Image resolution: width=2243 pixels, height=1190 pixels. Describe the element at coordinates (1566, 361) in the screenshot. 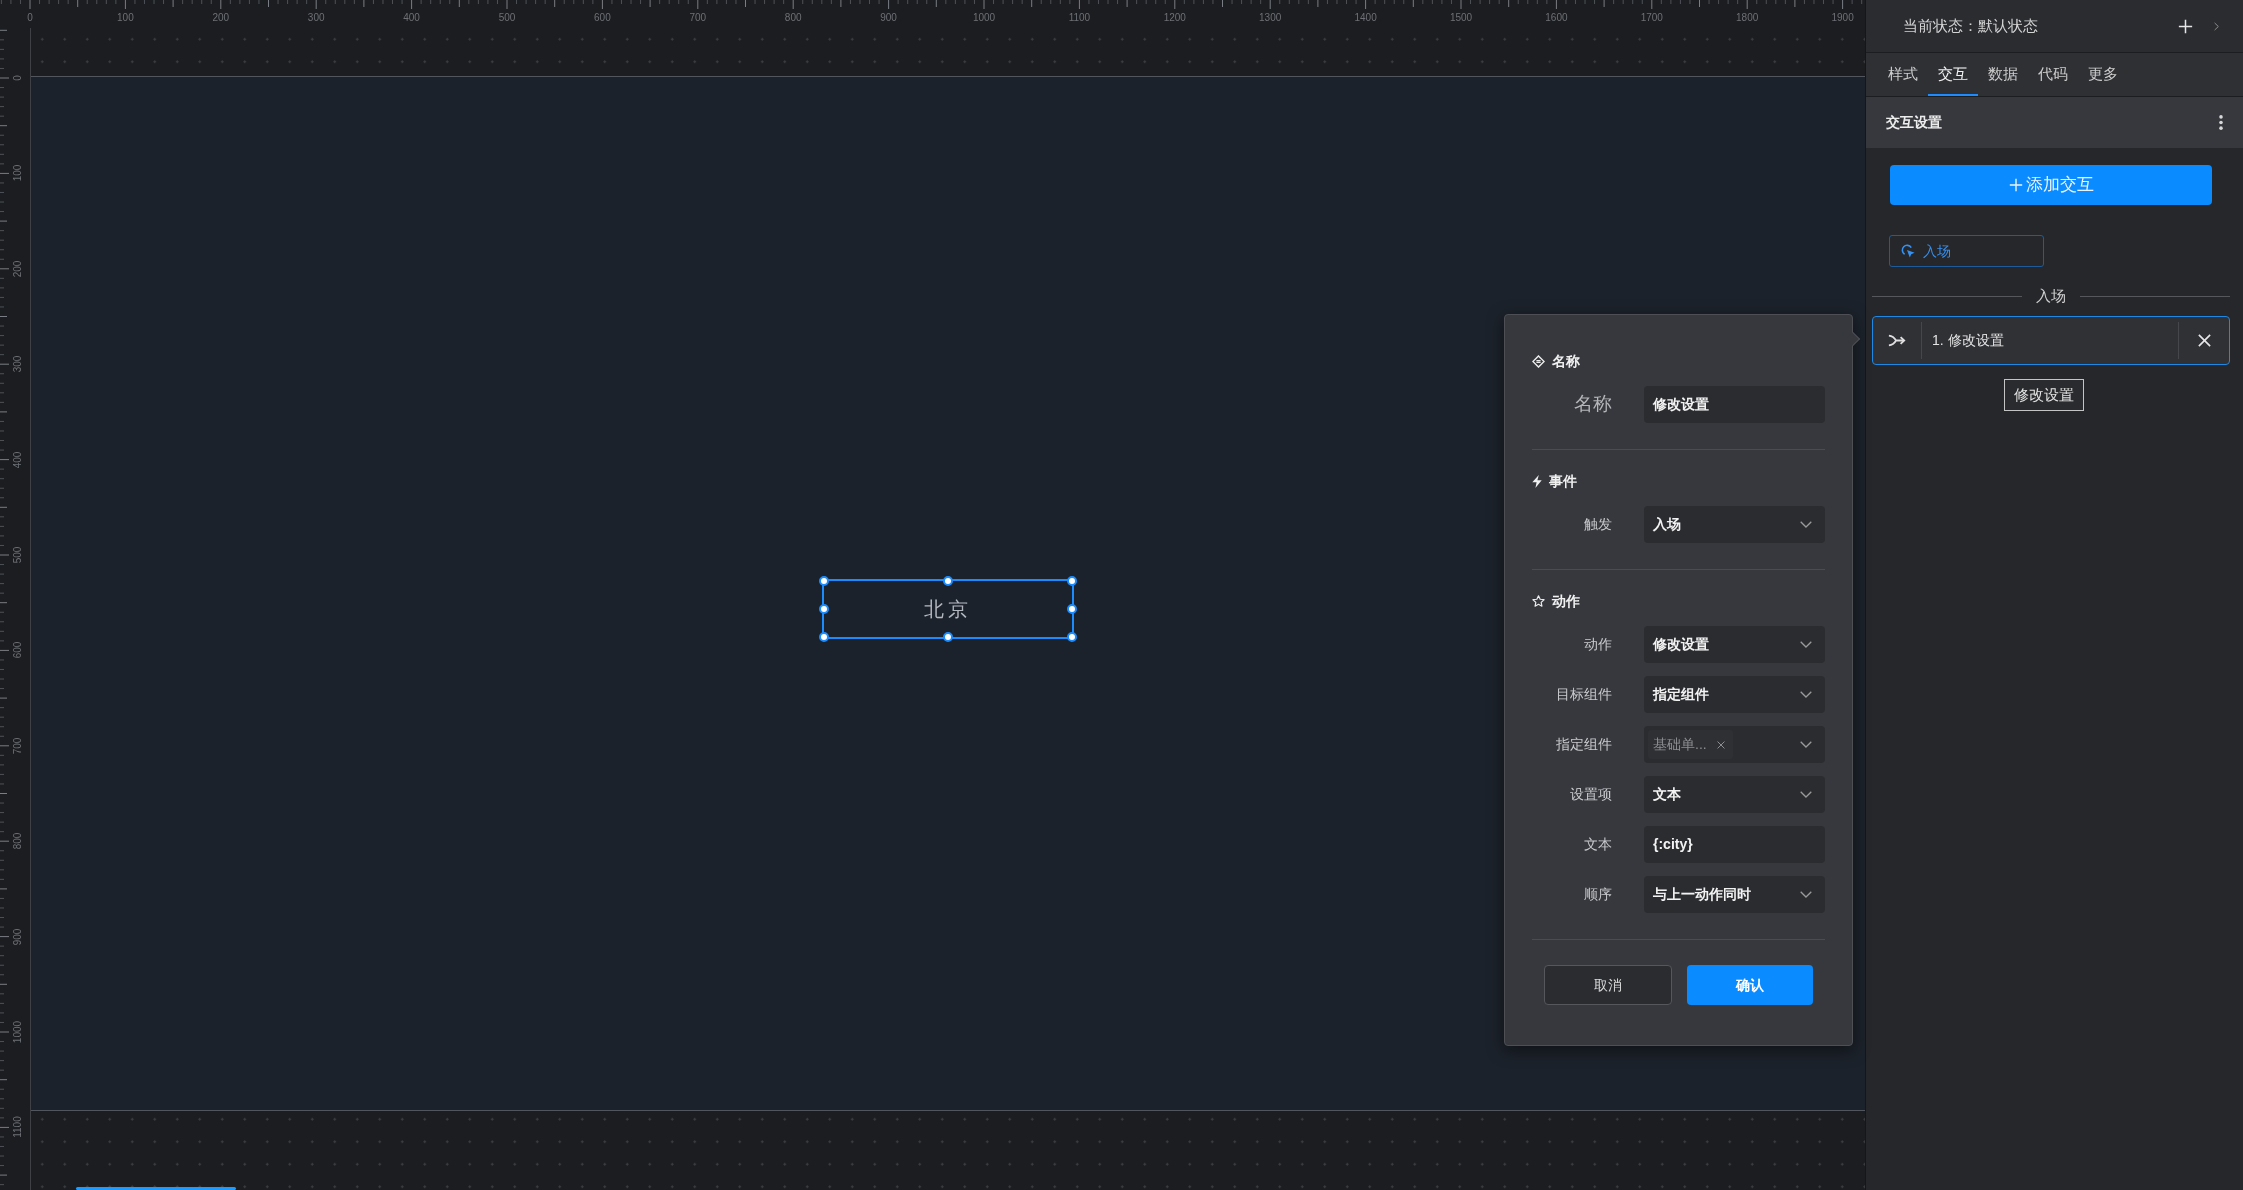

I see `section-title: 名称` at that location.